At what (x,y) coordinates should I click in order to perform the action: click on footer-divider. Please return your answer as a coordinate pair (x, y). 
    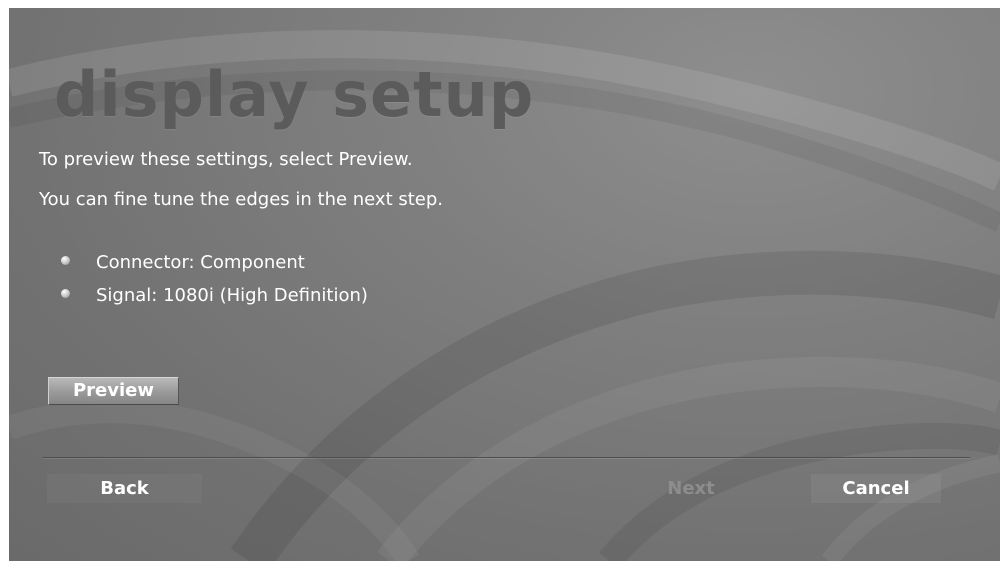
    Looking at the image, I should click on (506, 457).